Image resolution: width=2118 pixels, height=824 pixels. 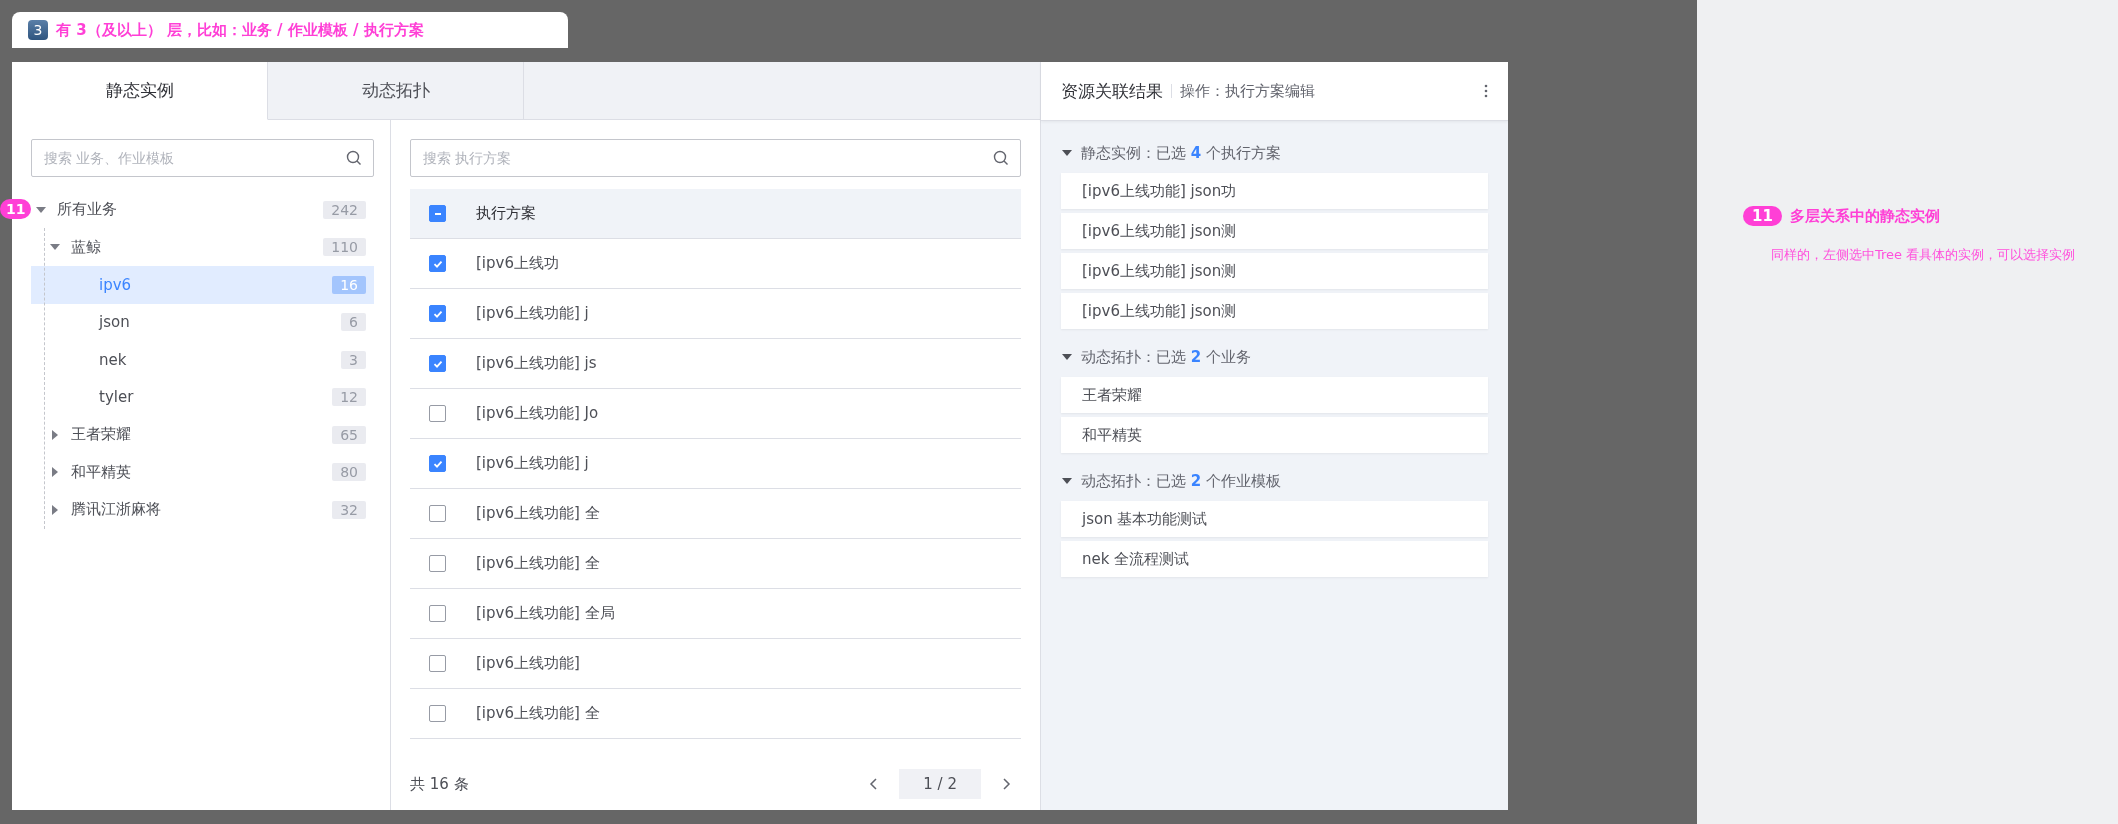 I want to click on next-page-icon, so click(x=1006, y=784).